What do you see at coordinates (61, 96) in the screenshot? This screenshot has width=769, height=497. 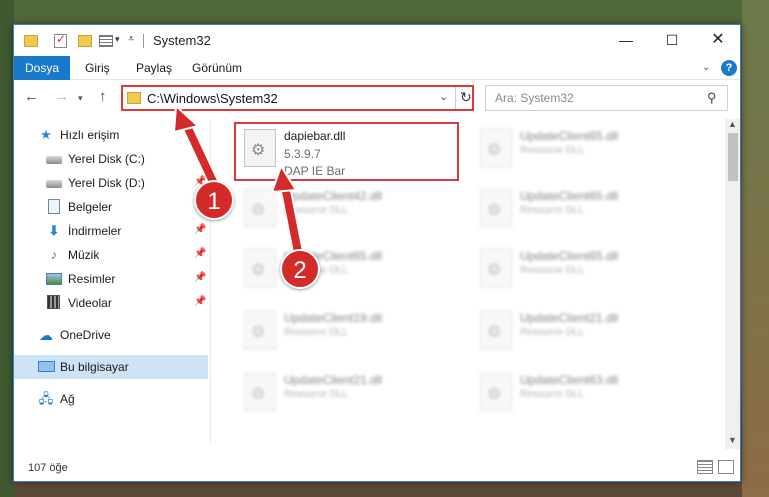 I see `forward-button: →` at bounding box center [61, 96].